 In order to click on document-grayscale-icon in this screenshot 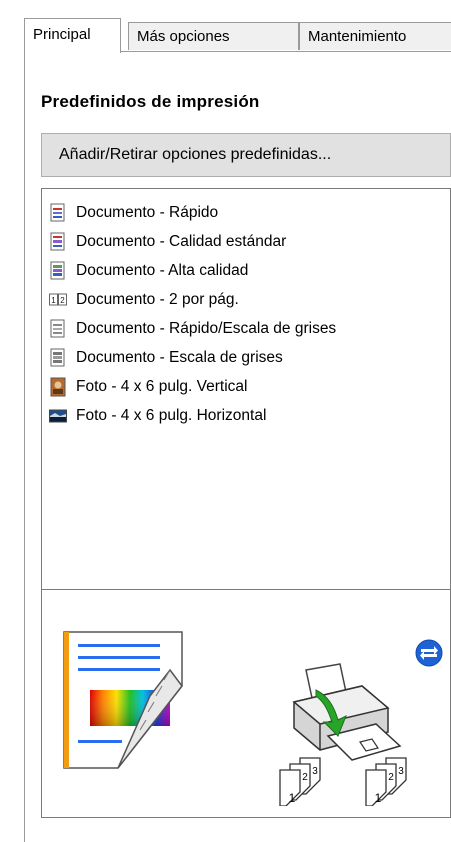, I will do `click(57, 357)`.